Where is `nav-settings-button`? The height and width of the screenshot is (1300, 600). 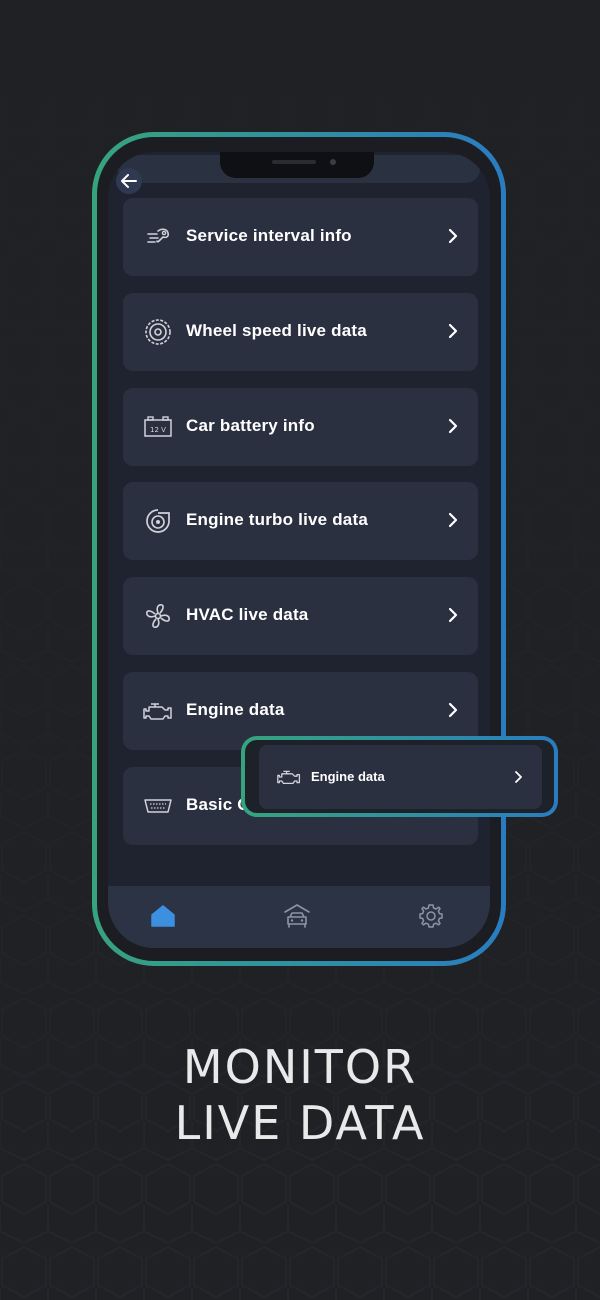 nav-settings-button is located at coordinates (431, 916).